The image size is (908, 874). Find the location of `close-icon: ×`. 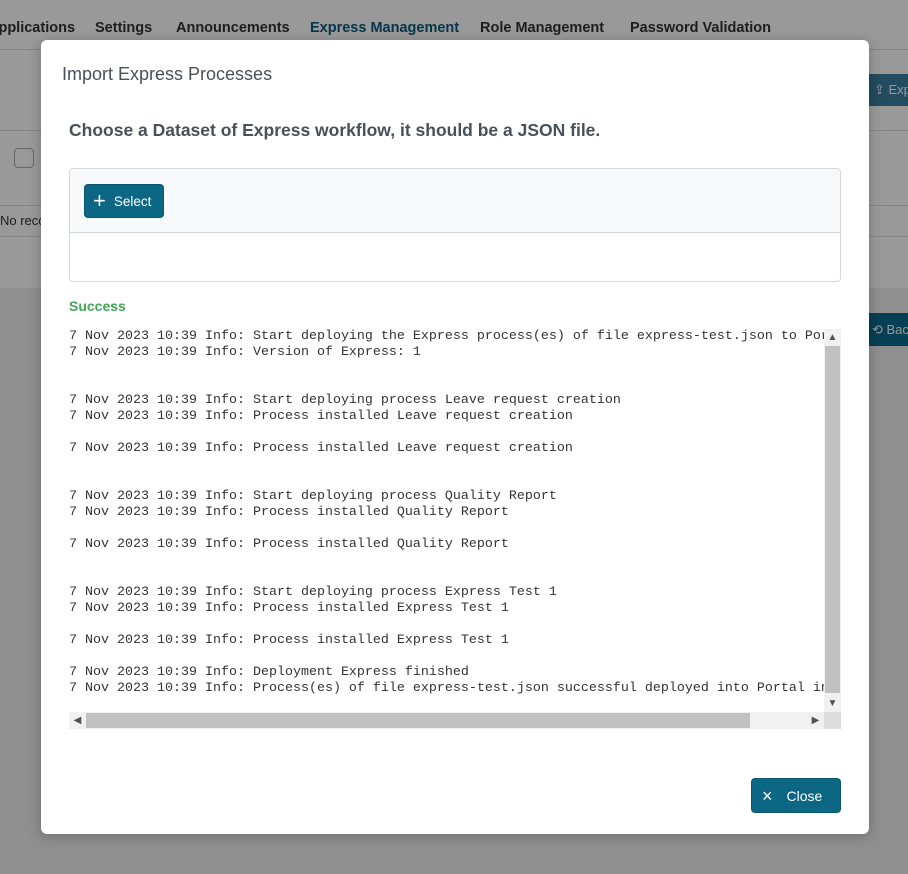

close-icon: × is located at coordinates (767, 795).